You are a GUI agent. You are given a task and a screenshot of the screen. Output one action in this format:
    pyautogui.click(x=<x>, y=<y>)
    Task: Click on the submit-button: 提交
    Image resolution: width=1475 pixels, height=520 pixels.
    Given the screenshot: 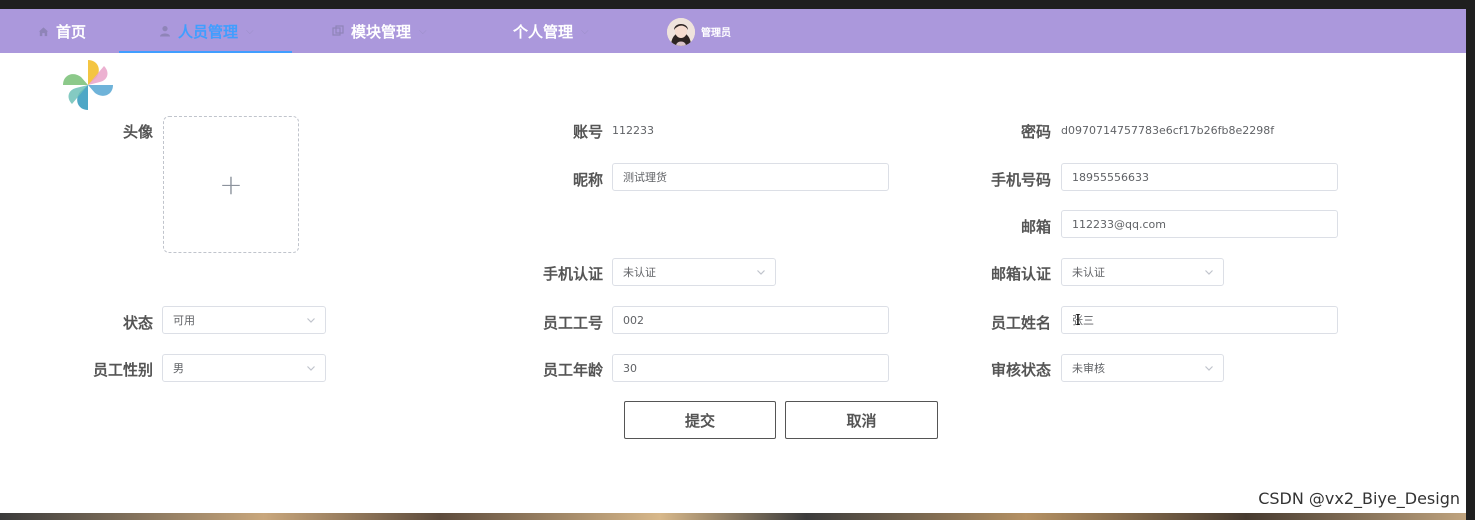 What is the action you would take?
    pyautogui.click(x=700, y=420)
    